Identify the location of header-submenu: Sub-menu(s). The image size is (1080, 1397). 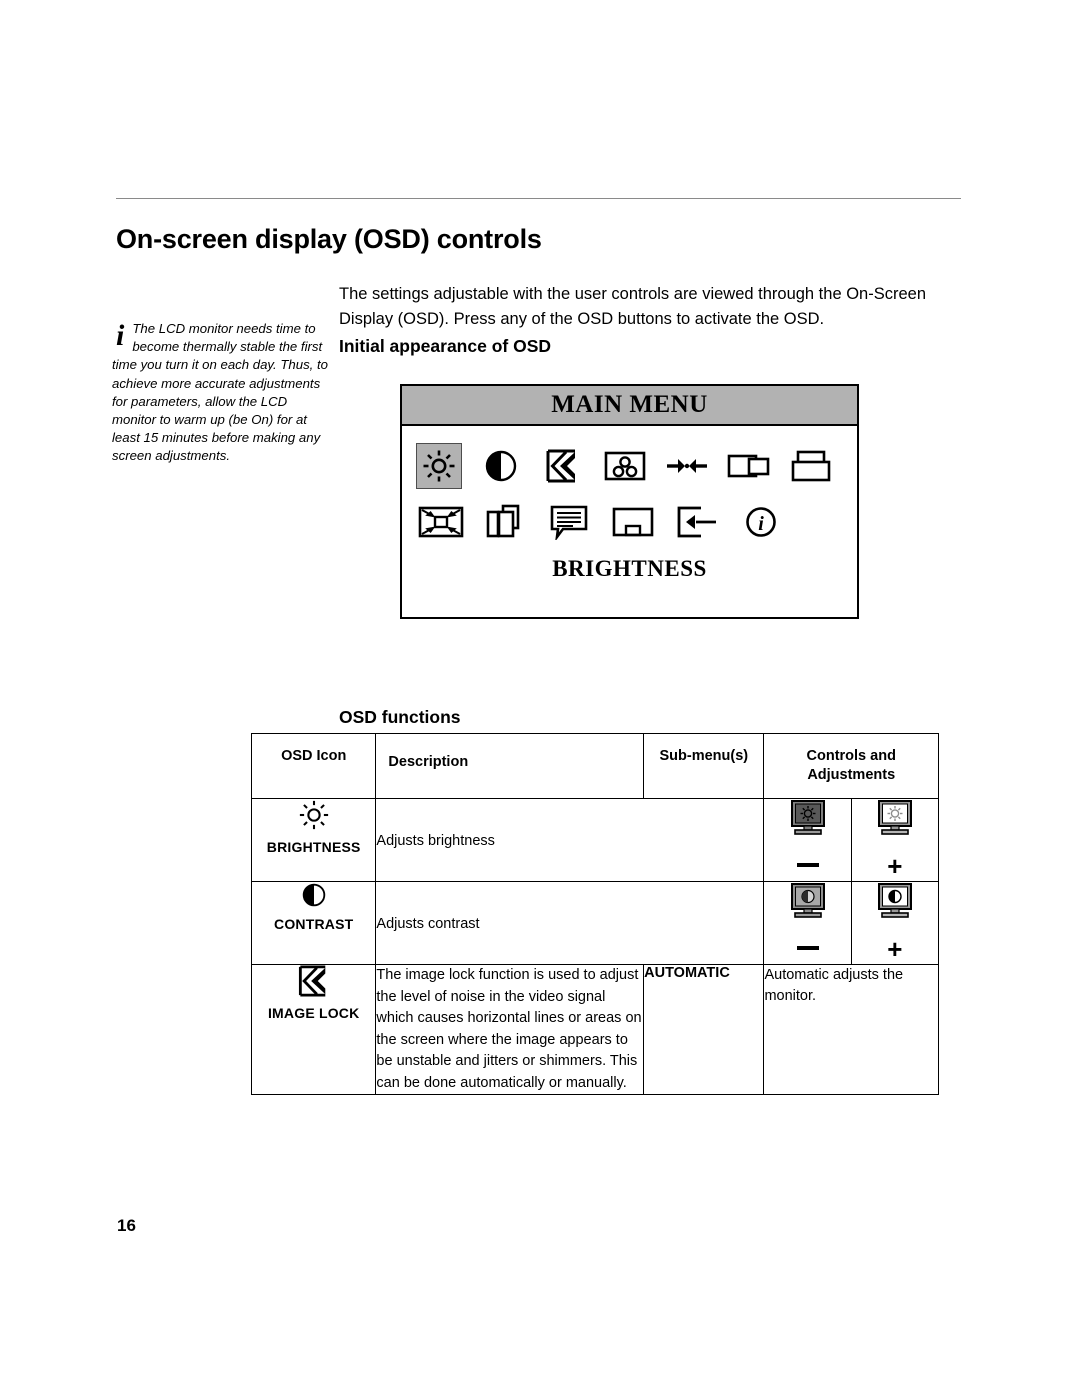
(704, 766).